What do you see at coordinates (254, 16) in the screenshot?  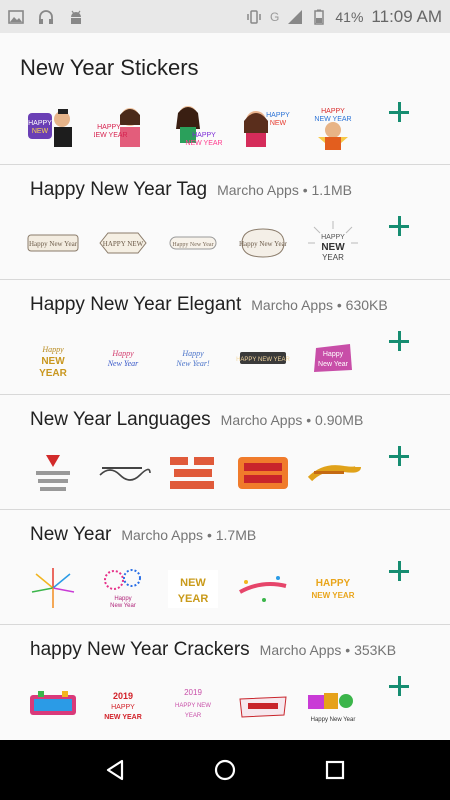 I see `vibrate-icon` at bounding box center [254, 16].